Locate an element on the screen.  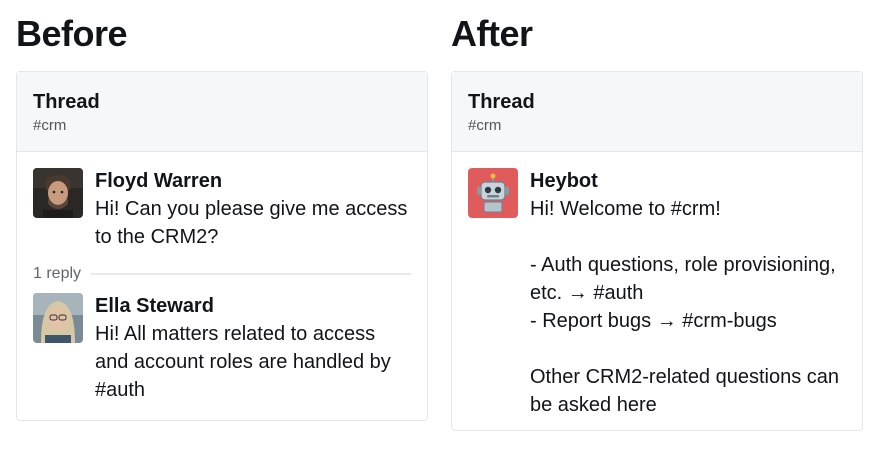
divider-line is located at coordinates (251, 274).